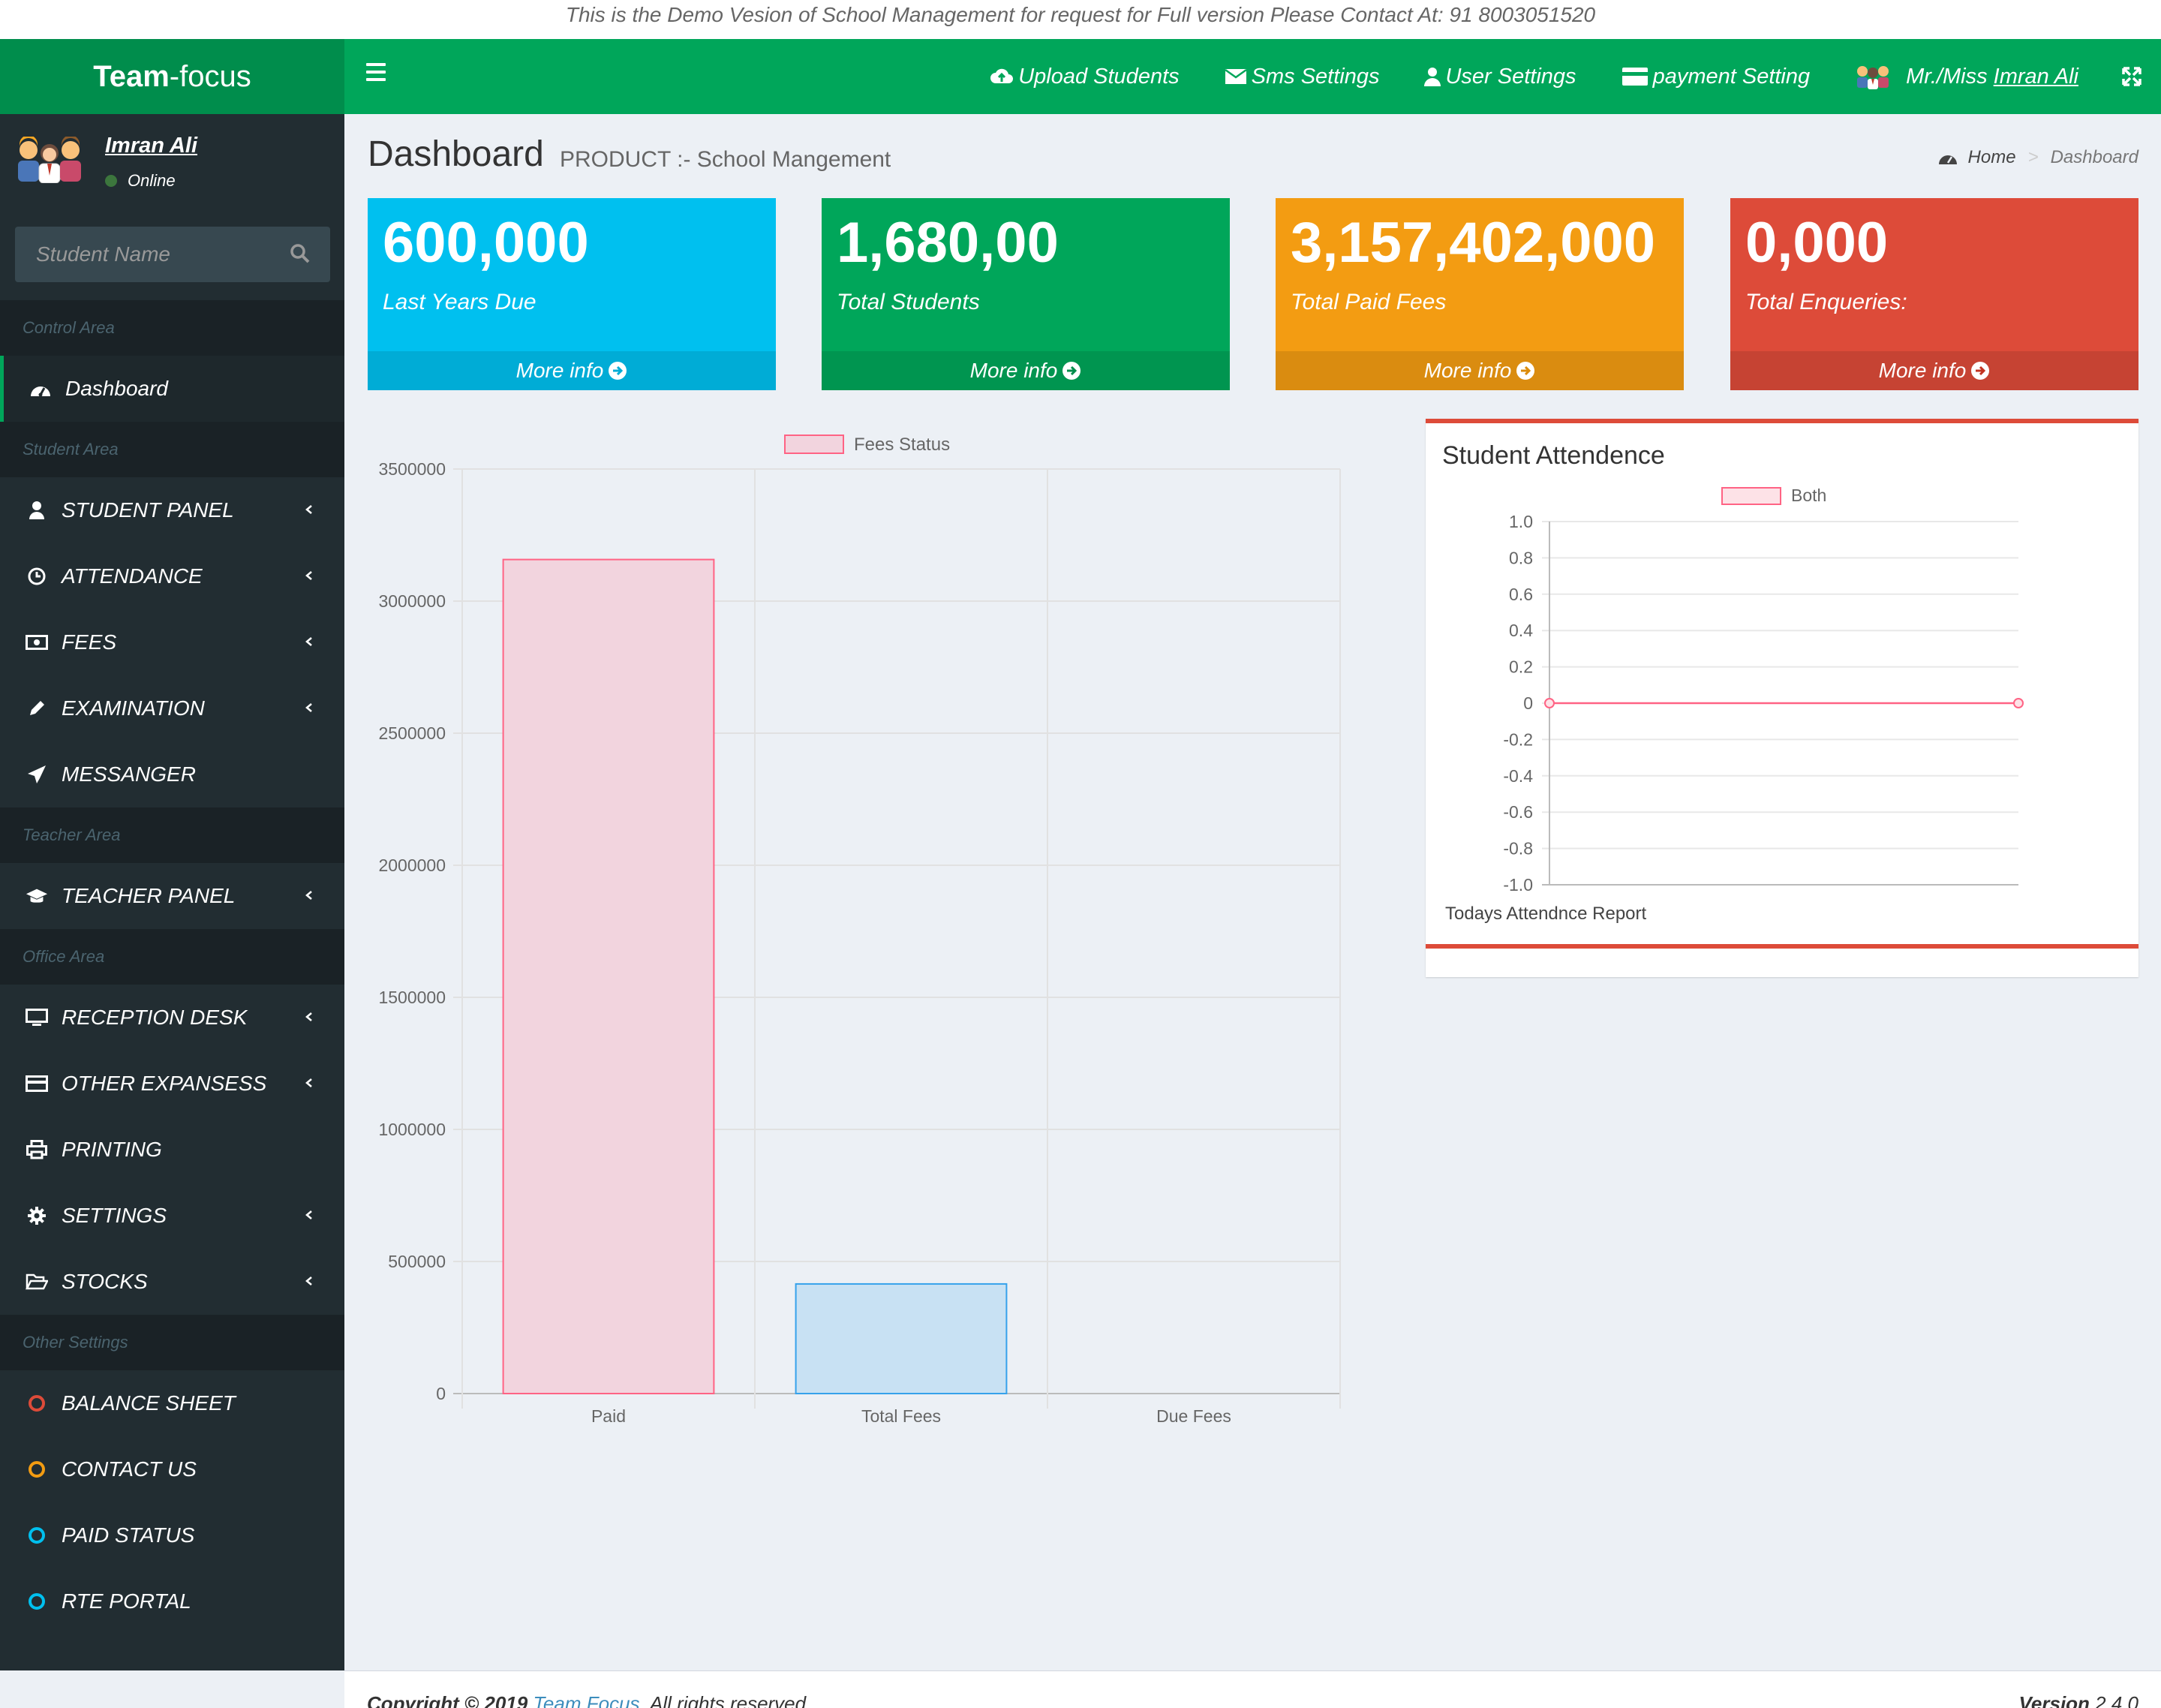  I want to click on breadcrumb-home-link: Home, so click(1992, 157).